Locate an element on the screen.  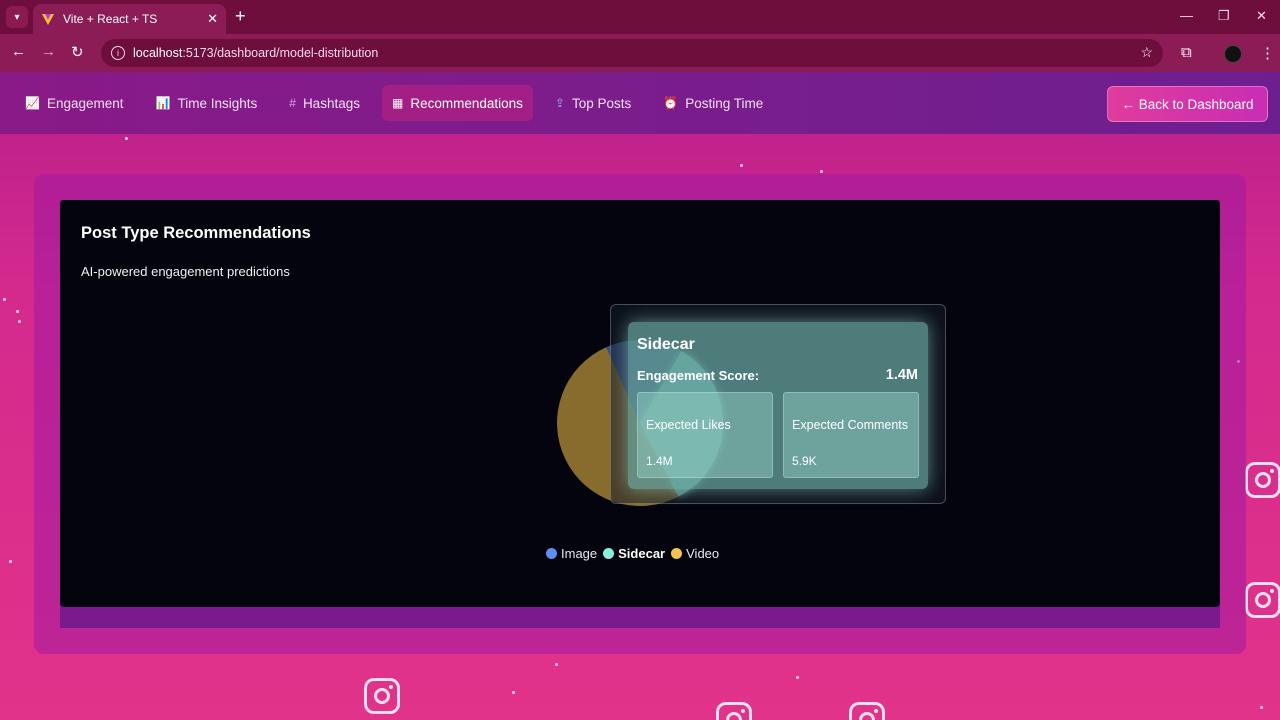
nav-label: Engagement is located at coordinates (85, 103).